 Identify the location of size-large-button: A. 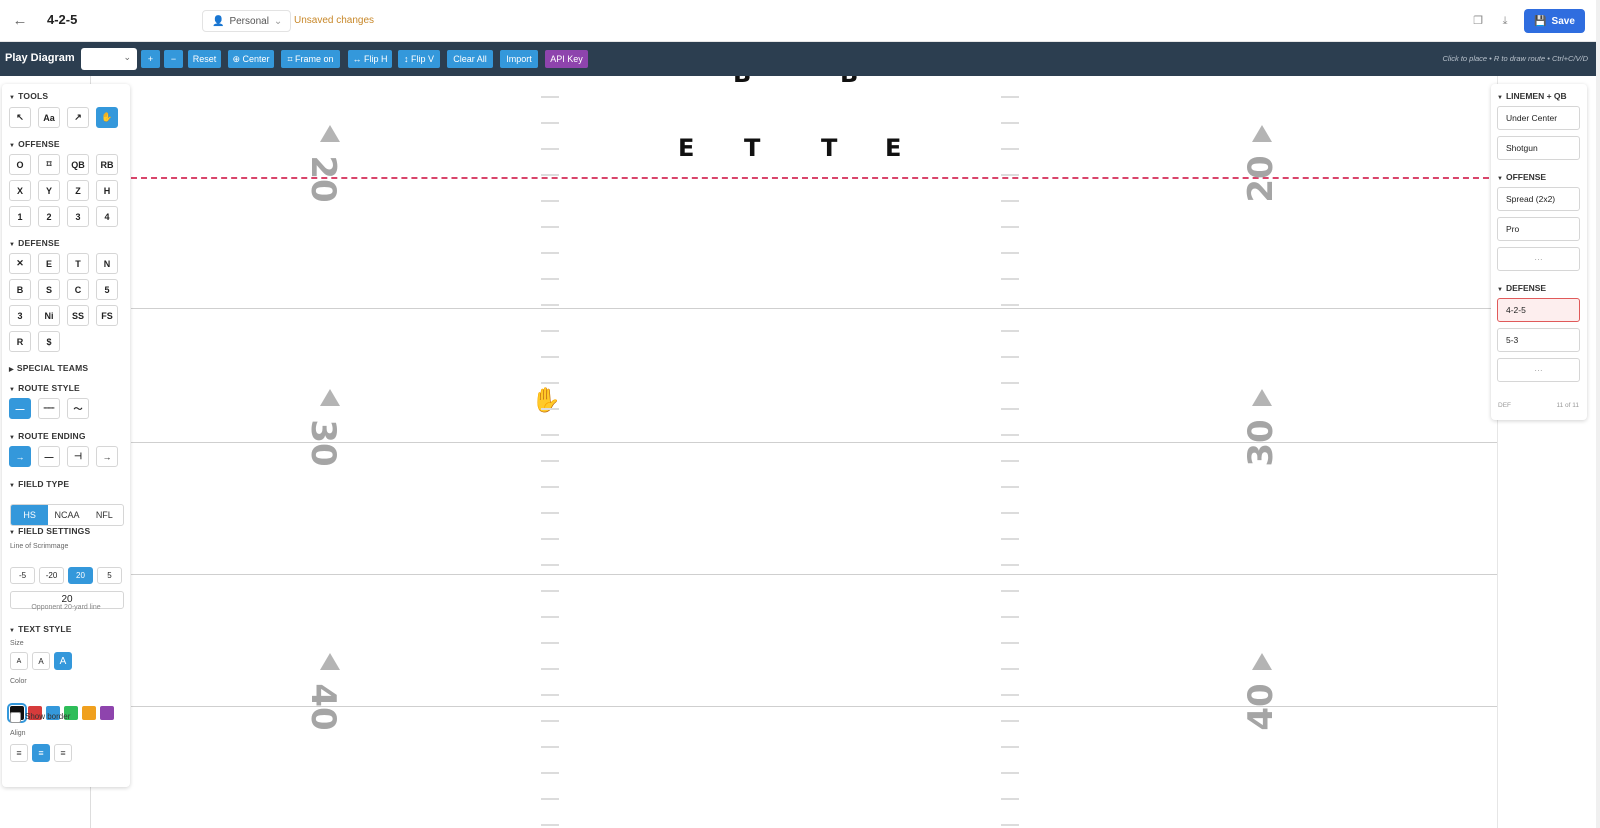
(63, 661).